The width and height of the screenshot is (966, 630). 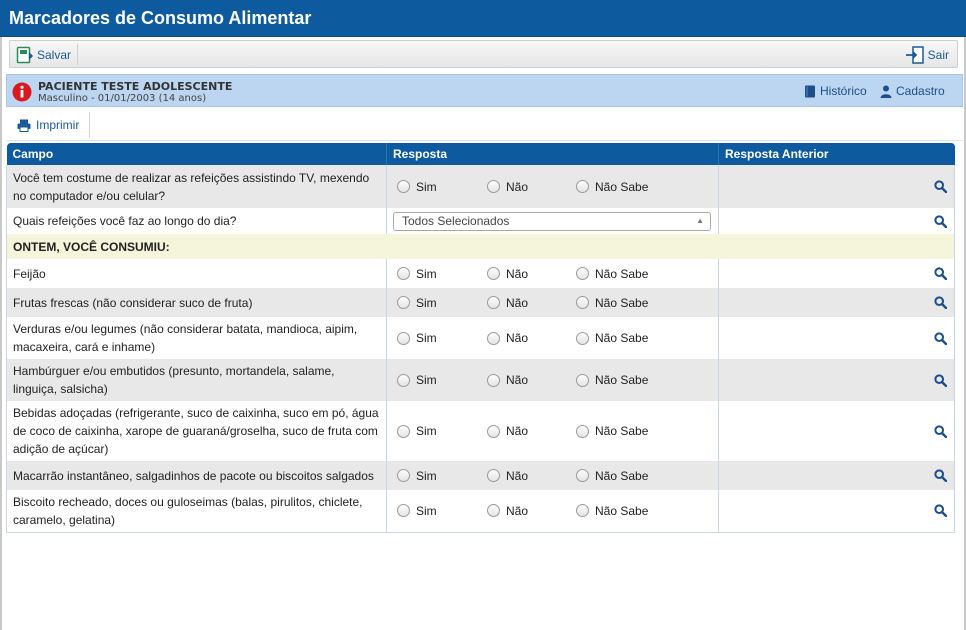 What do you see at coordinates (480, 246) in the screenshot?
I see `section-label: ONTEM, VOCÊ CONSUMIU:` at bounding box center [480, 246].